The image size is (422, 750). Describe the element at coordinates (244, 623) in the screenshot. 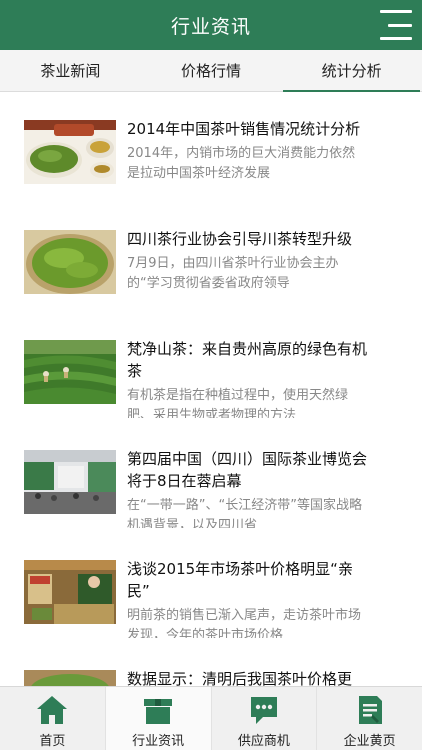

I see `article-summary: 明前茶的销售已渐入尾声，走访茶叶市场发现，今年的茶叶市场价格` at that location.